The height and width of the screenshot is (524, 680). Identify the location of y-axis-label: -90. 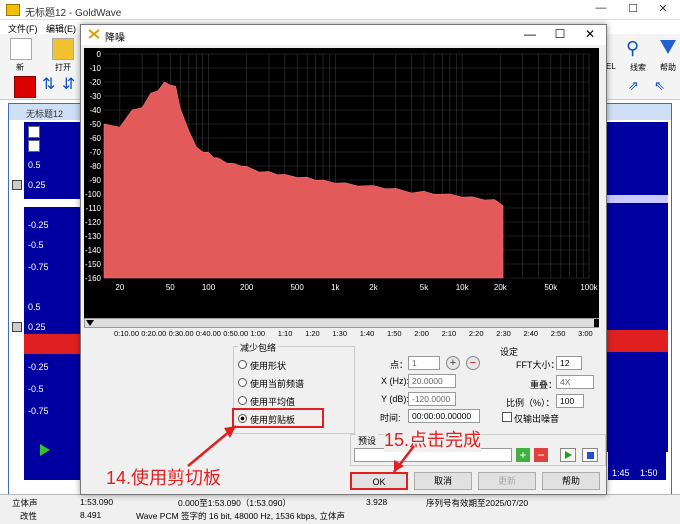
(95, 180).